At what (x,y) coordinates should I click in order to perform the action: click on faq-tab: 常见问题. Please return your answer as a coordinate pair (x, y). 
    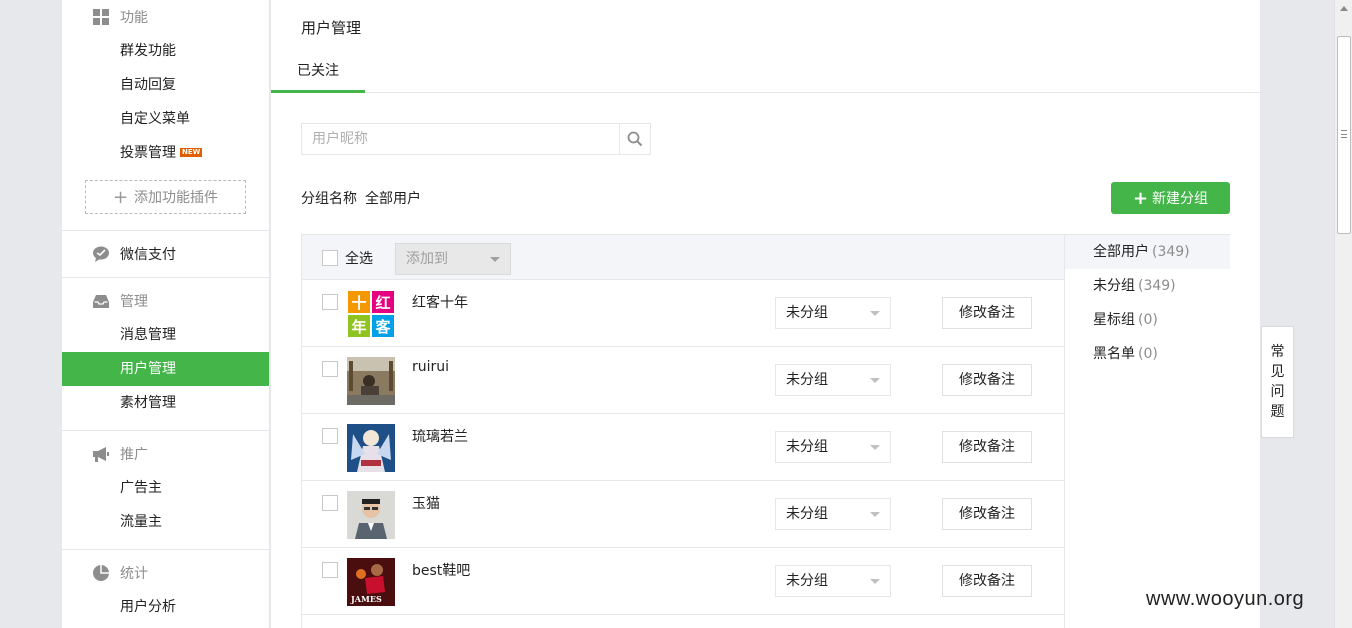
    Looking at the image, I should click on (1277, 382).